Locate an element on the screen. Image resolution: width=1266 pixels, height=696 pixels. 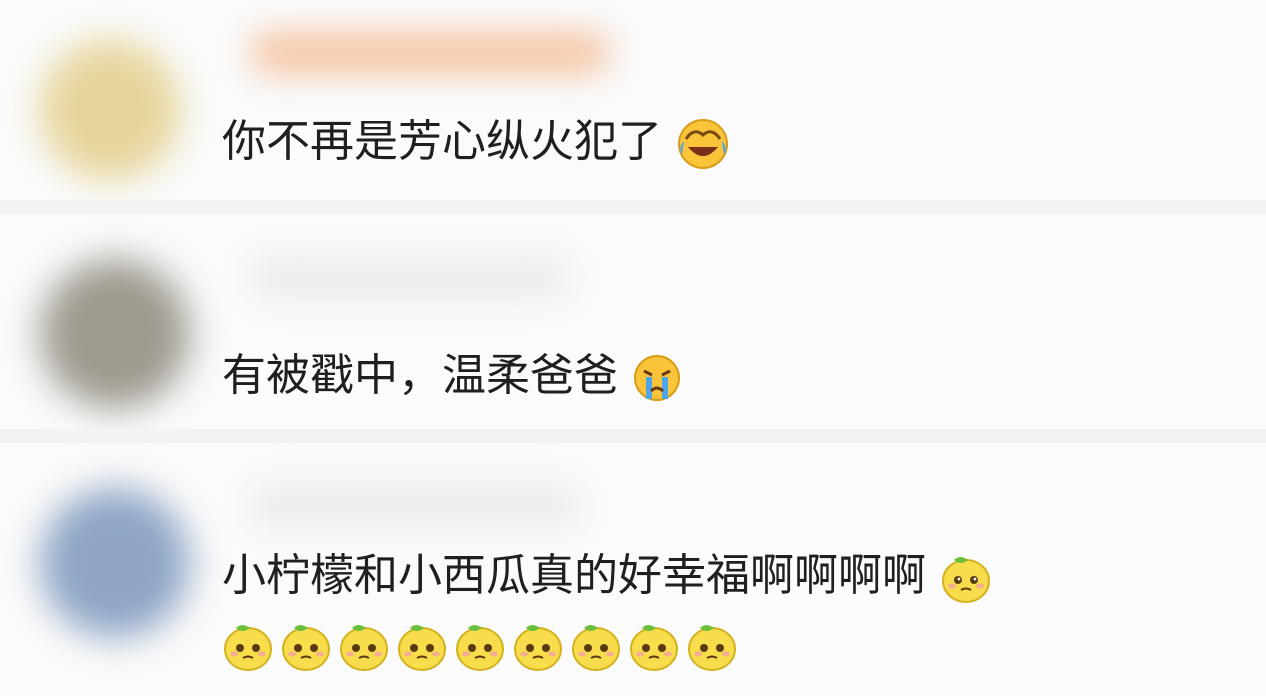
laughing-crying-emoji-icon is located at coordinates (703, 144).